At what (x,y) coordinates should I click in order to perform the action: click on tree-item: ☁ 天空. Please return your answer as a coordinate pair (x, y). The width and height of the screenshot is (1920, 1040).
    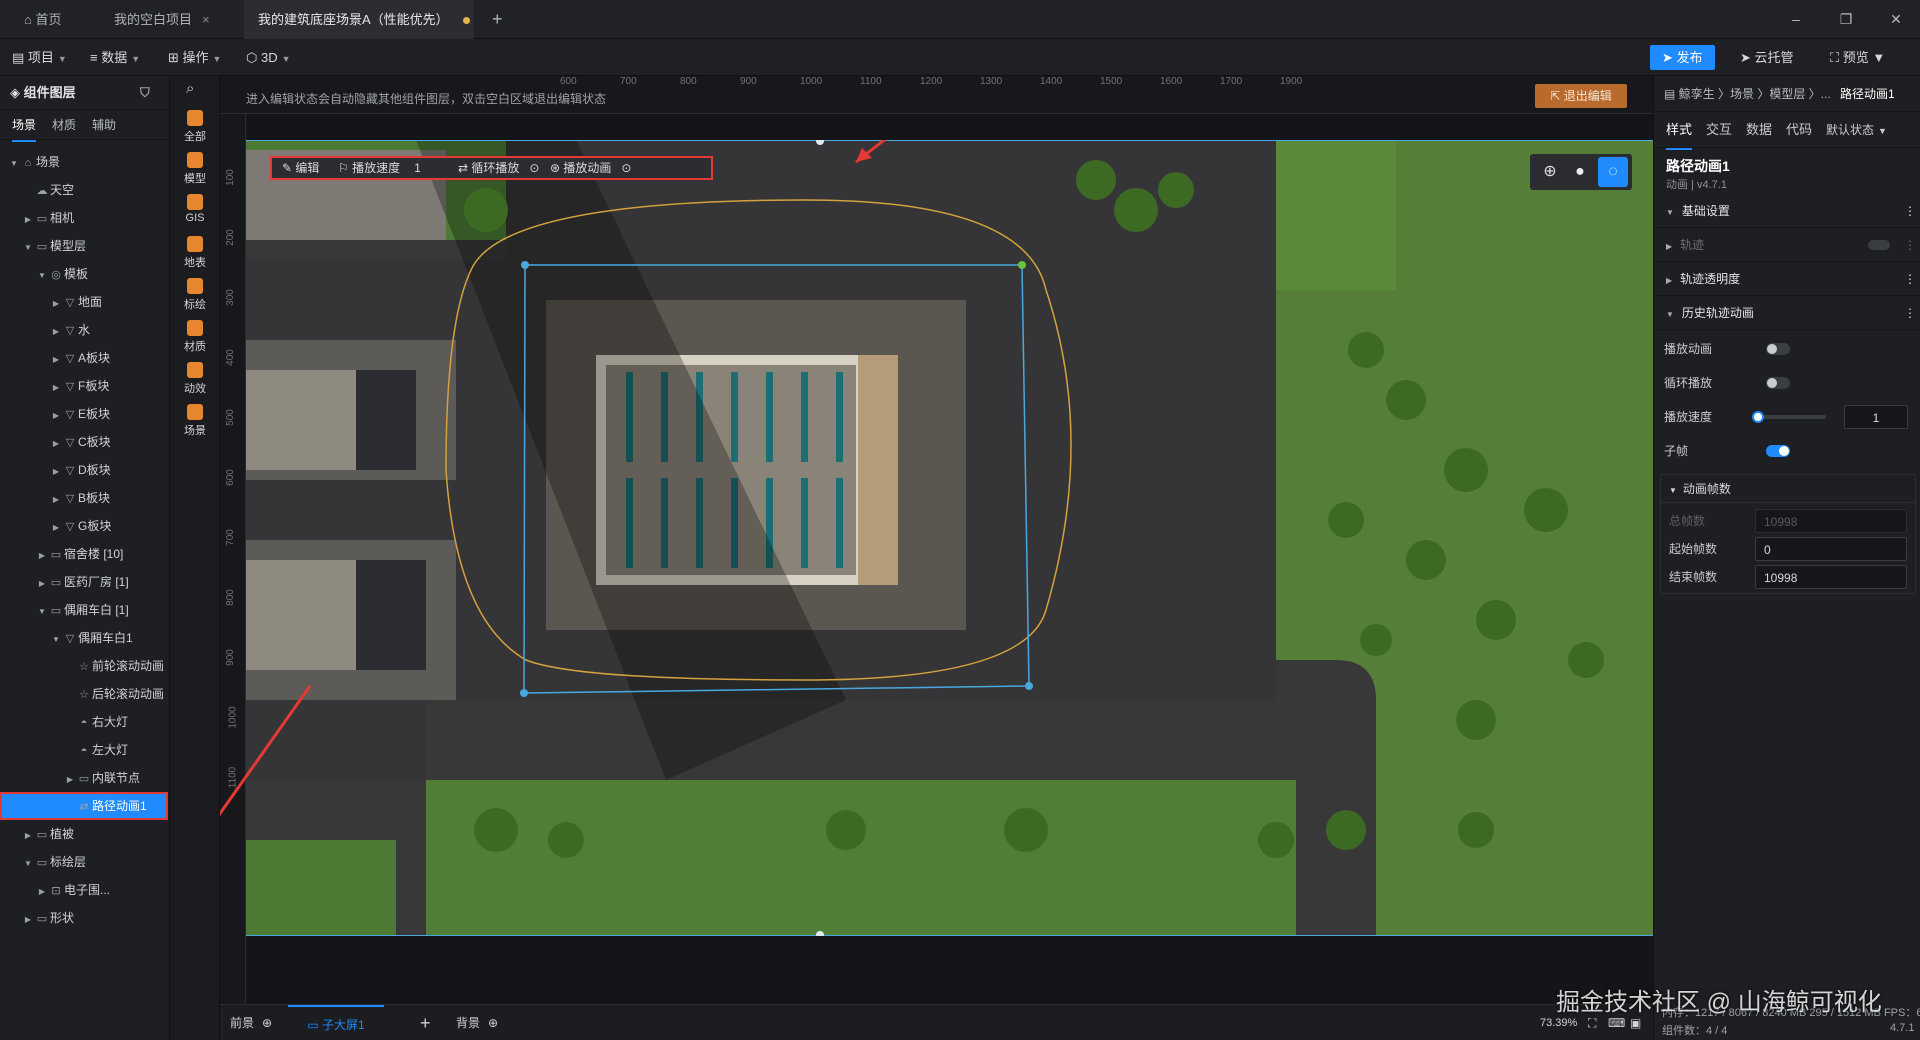
    Looking at the image, I should click on (84, 190).